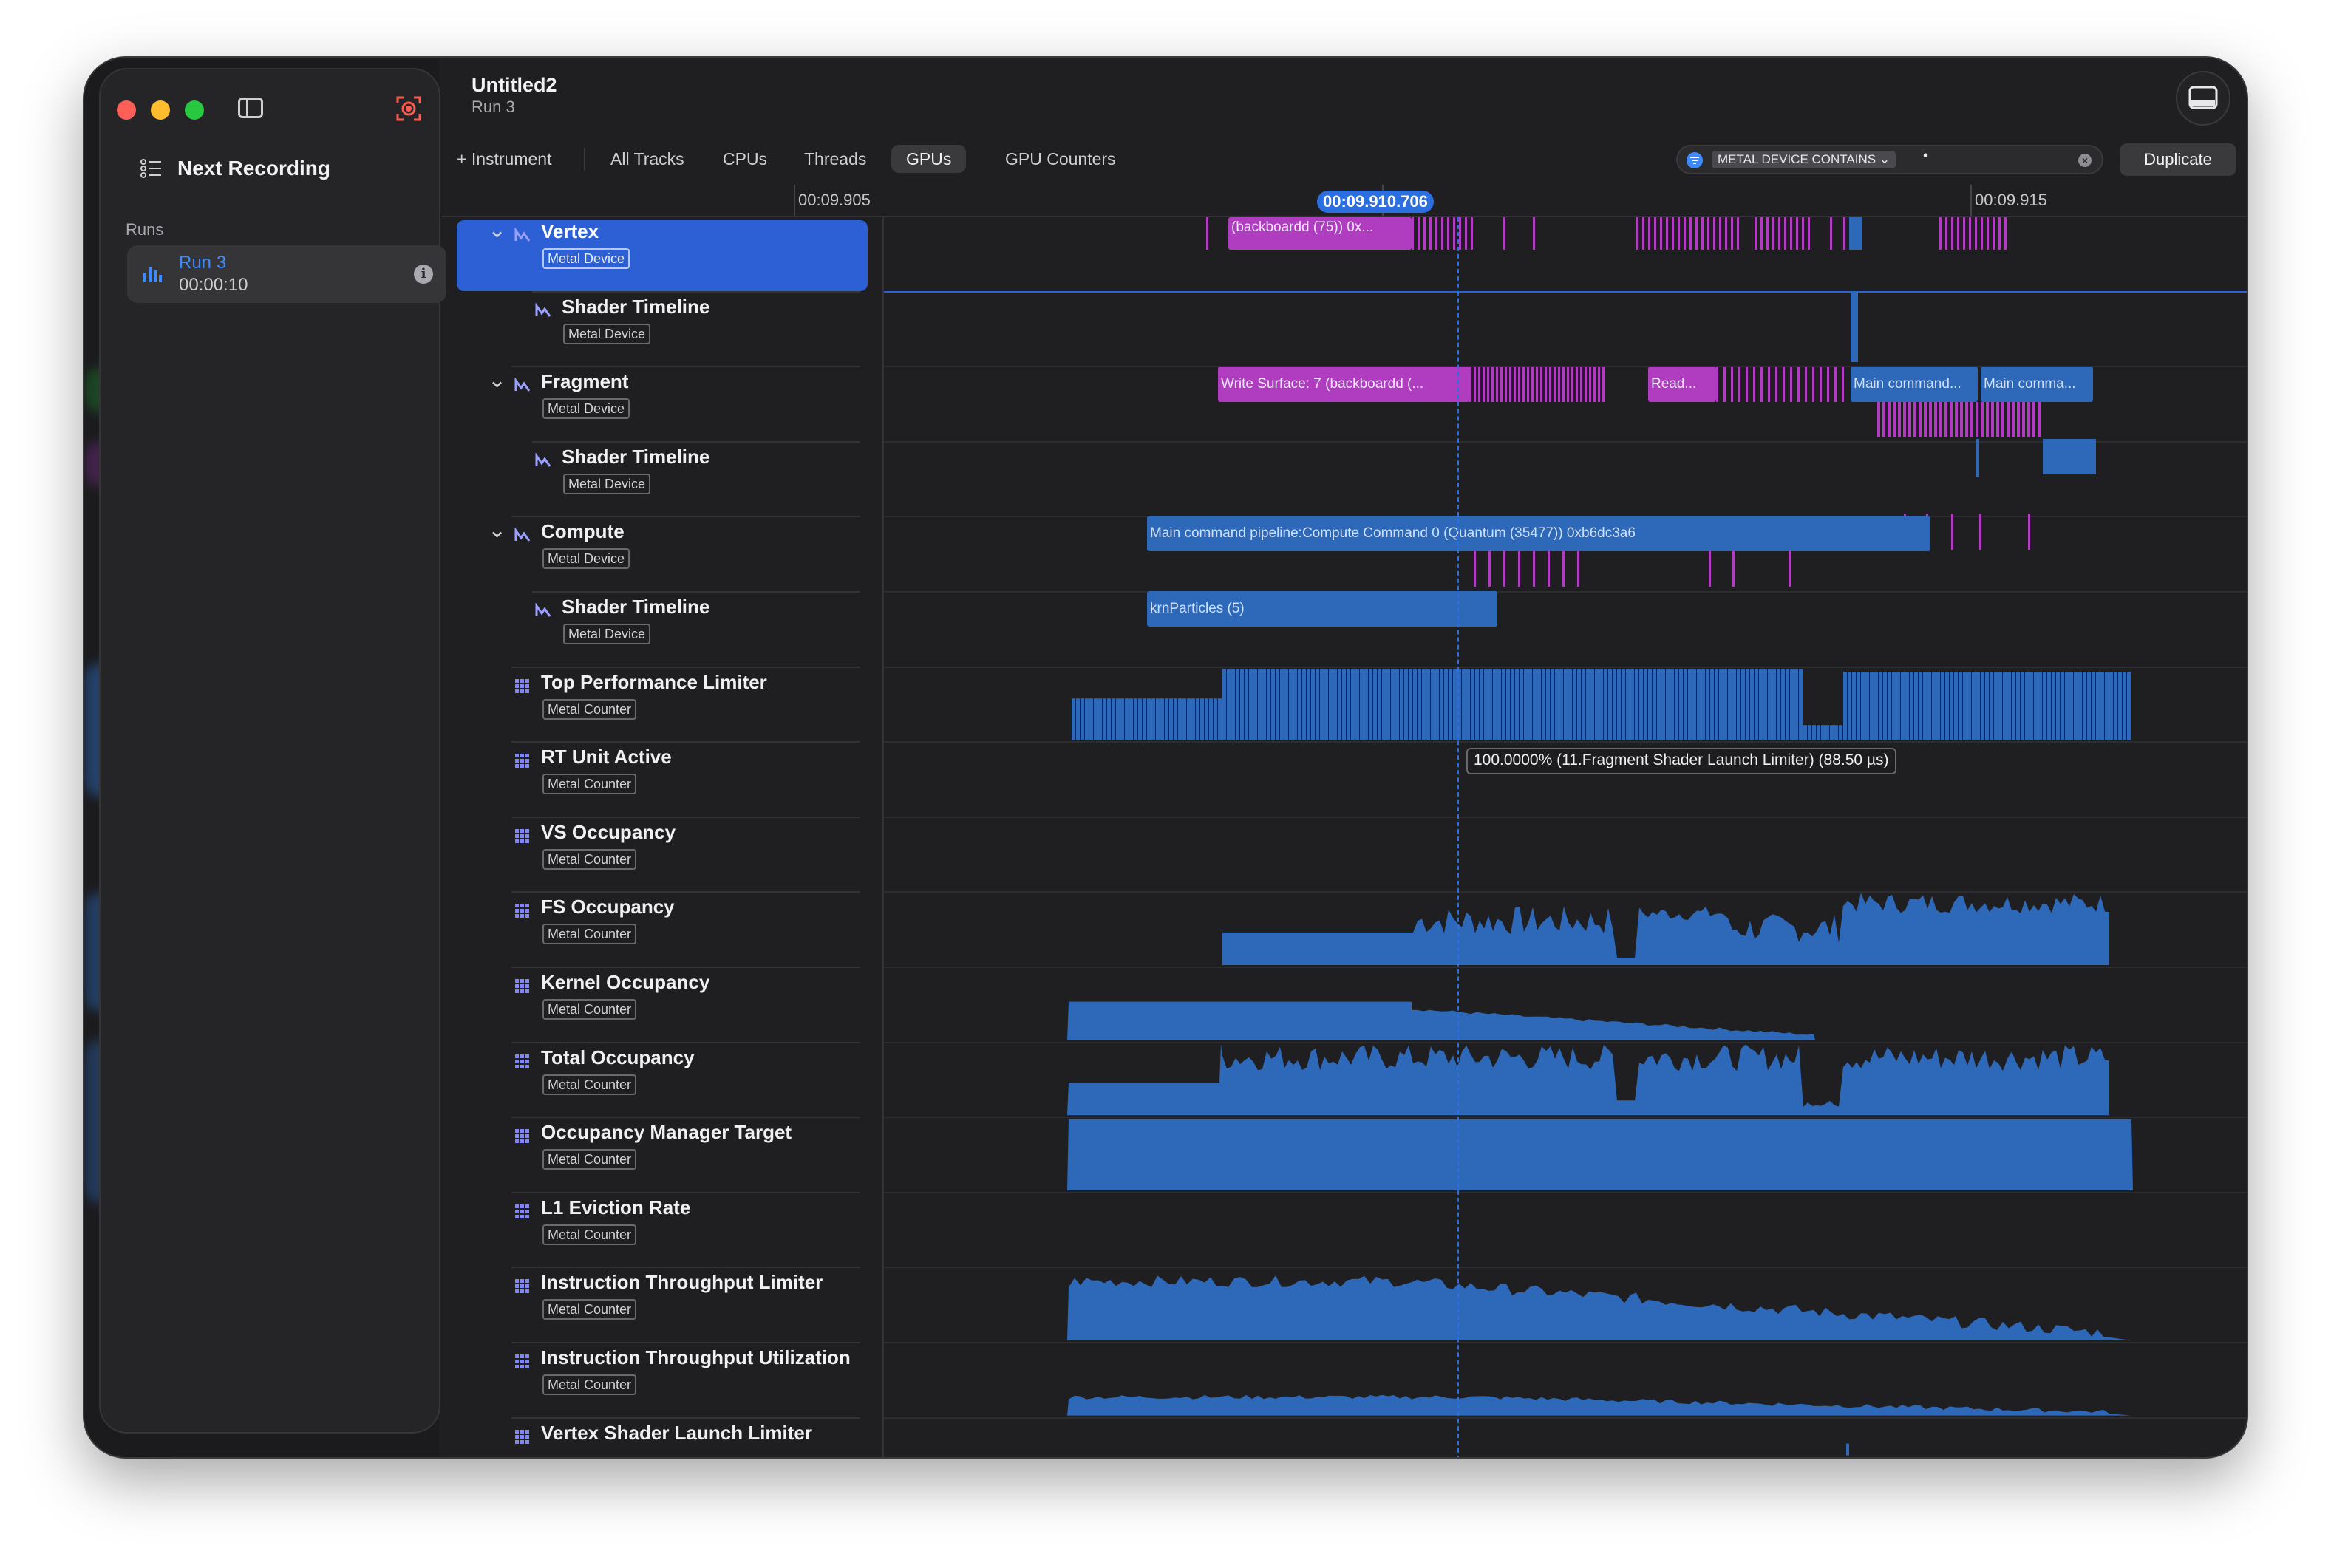 This screenshot has width=2331, height=1568. I want to click on track-name: FS Occupancy, so click(608, 907).